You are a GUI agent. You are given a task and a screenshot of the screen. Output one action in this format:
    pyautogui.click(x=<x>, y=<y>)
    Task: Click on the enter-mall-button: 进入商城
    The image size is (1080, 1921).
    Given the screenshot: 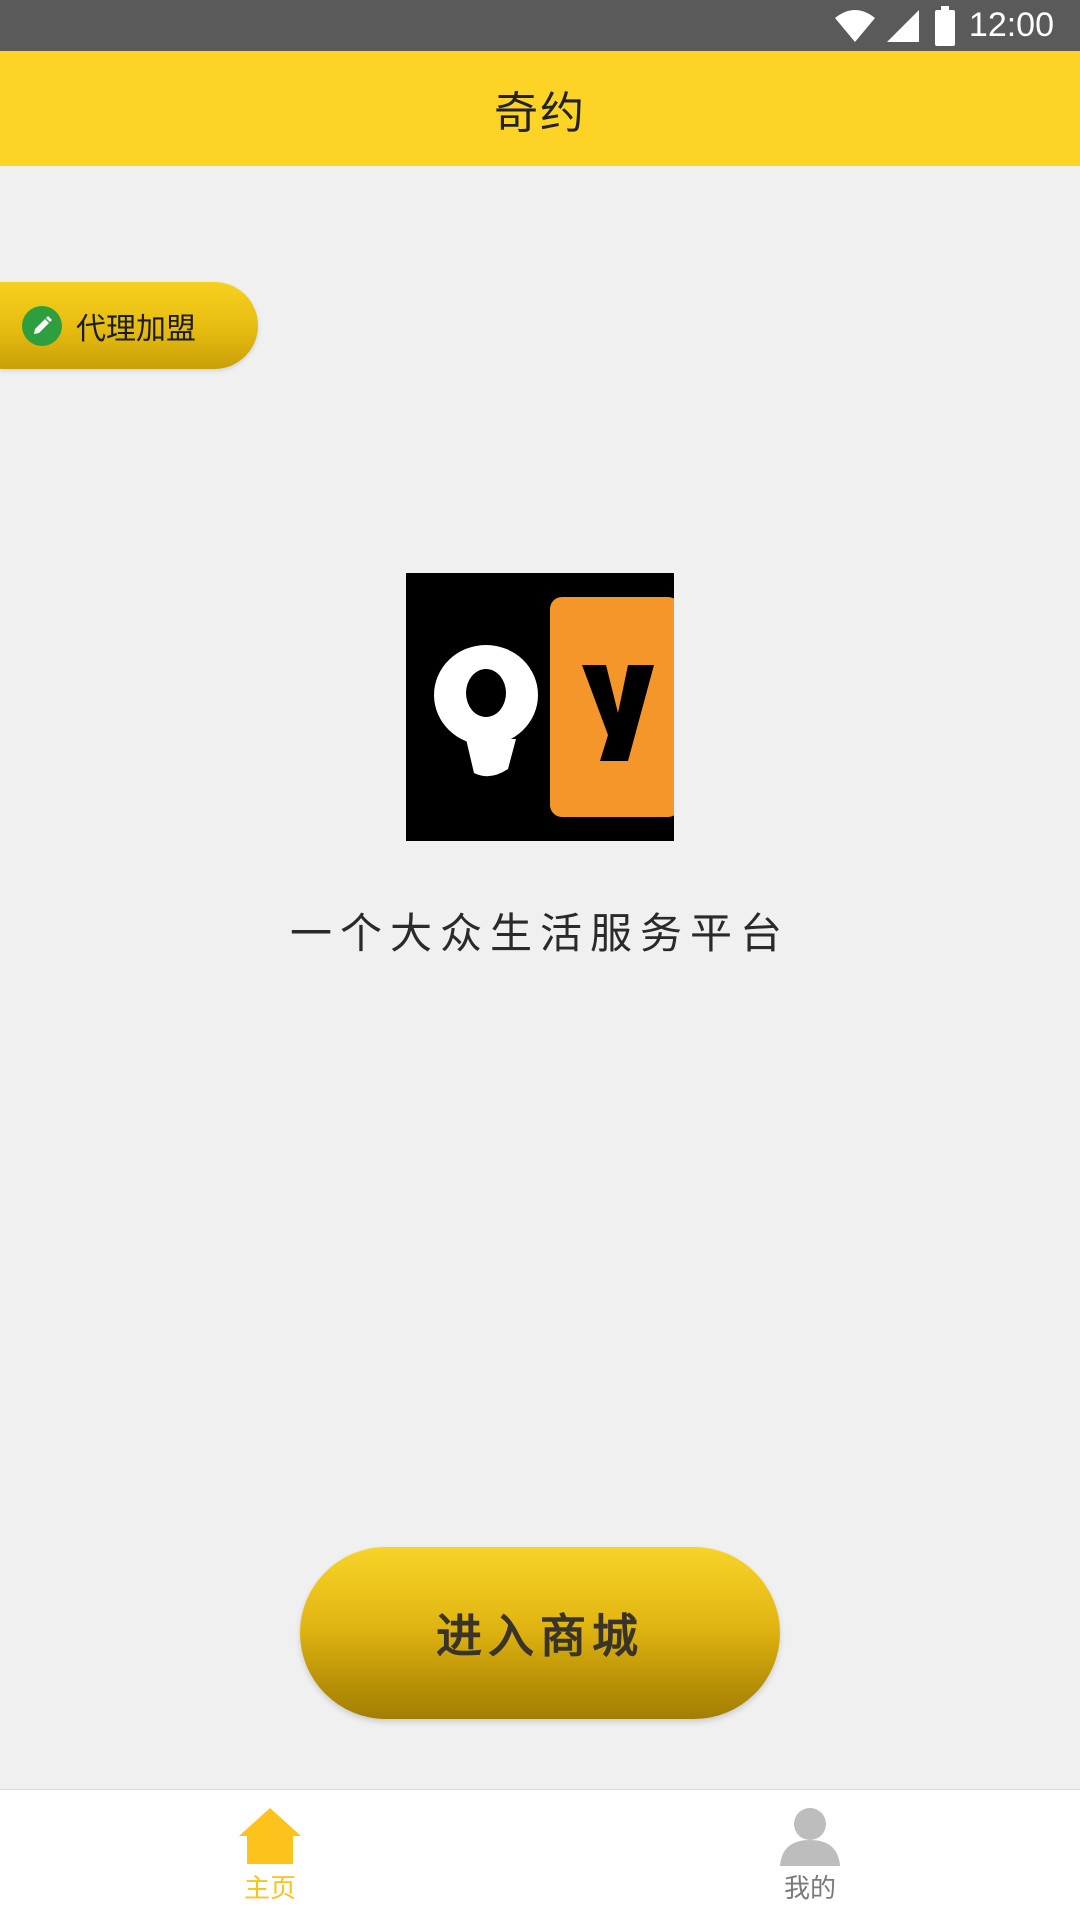 What is the action you would take?
    pyautogui.click(x=540, y=1633)
    